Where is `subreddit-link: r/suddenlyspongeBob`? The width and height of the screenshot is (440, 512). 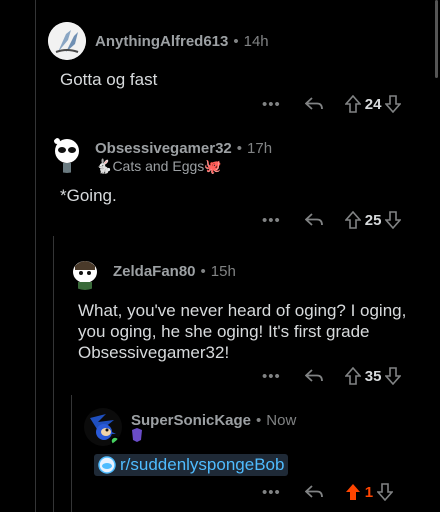 subreddit-link: r/suddenlyspongeBob is located at coordinates (191, 465).